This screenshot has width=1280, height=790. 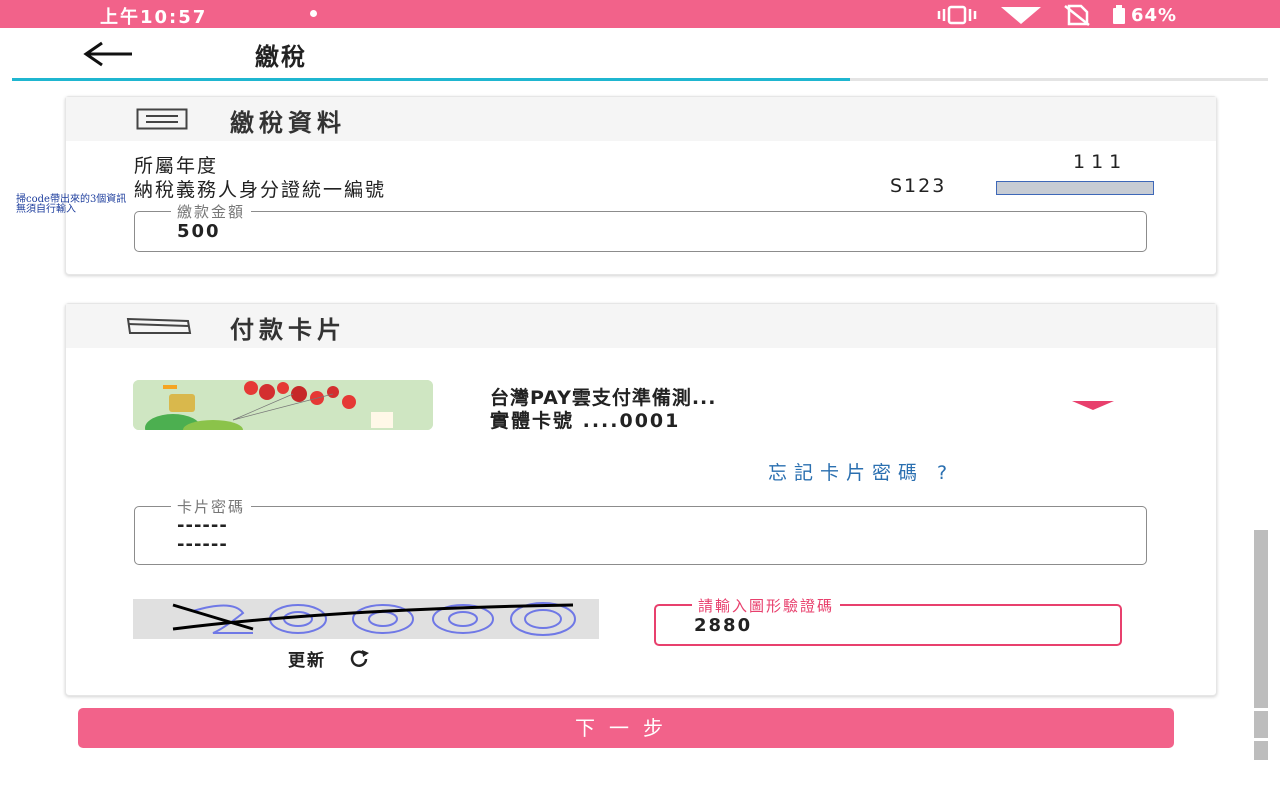 I want to click on status-icons: 64%, so click(x=1056, y=15).